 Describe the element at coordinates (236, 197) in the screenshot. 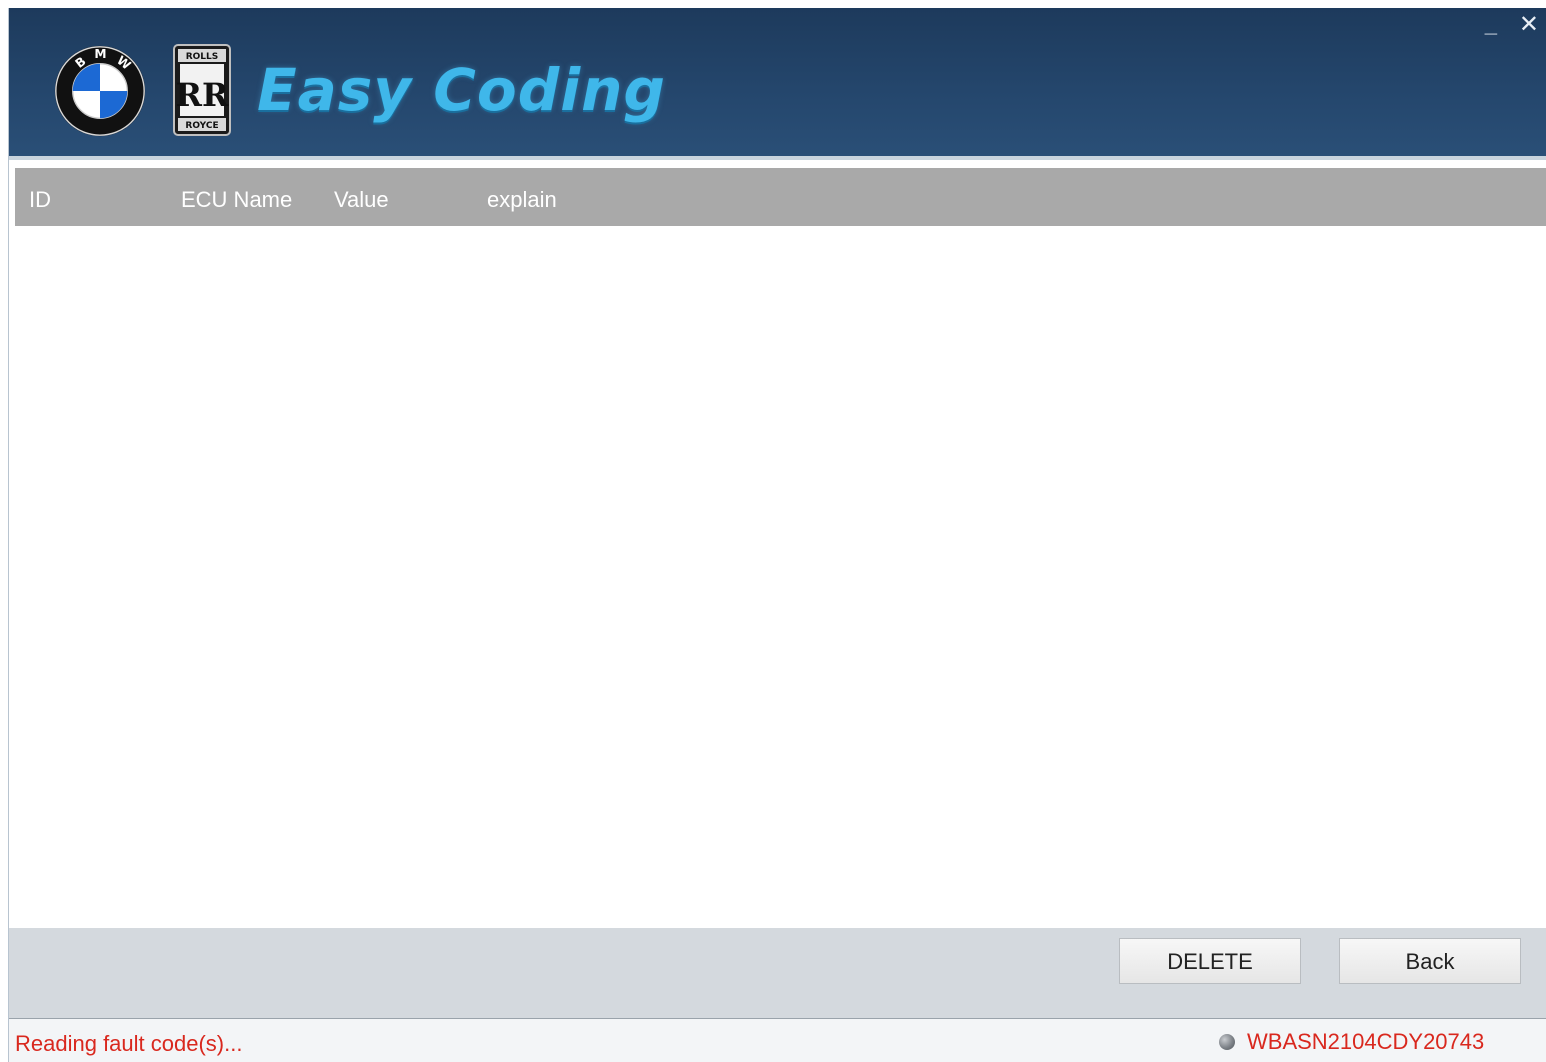

I see `column-header-ecu-name: ECU Name` at that location.